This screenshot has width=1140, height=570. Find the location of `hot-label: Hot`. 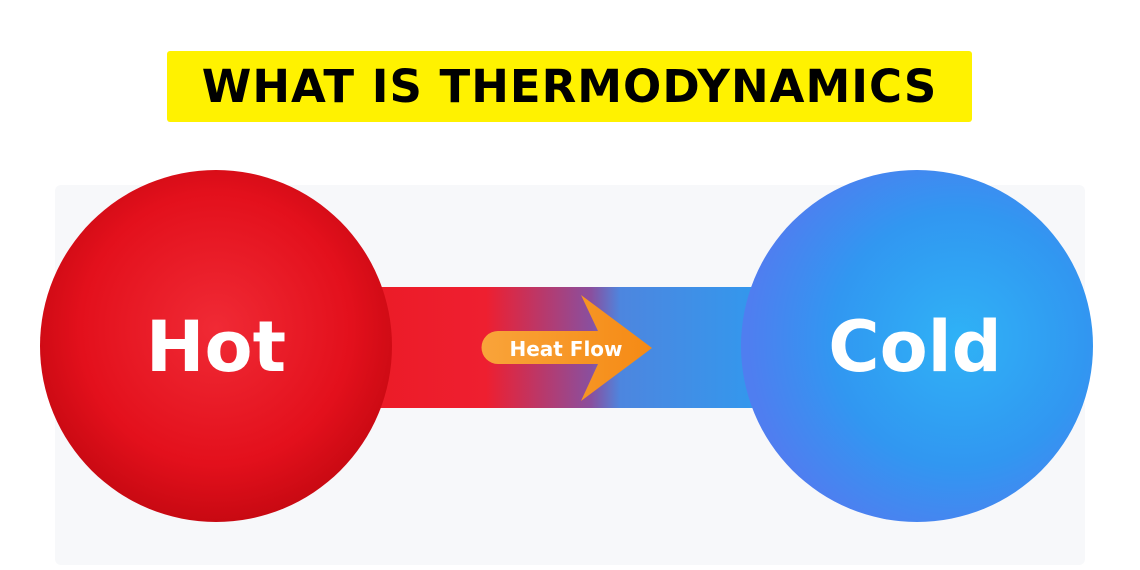

hot-label: Hot is located at coordinates (216, 347).